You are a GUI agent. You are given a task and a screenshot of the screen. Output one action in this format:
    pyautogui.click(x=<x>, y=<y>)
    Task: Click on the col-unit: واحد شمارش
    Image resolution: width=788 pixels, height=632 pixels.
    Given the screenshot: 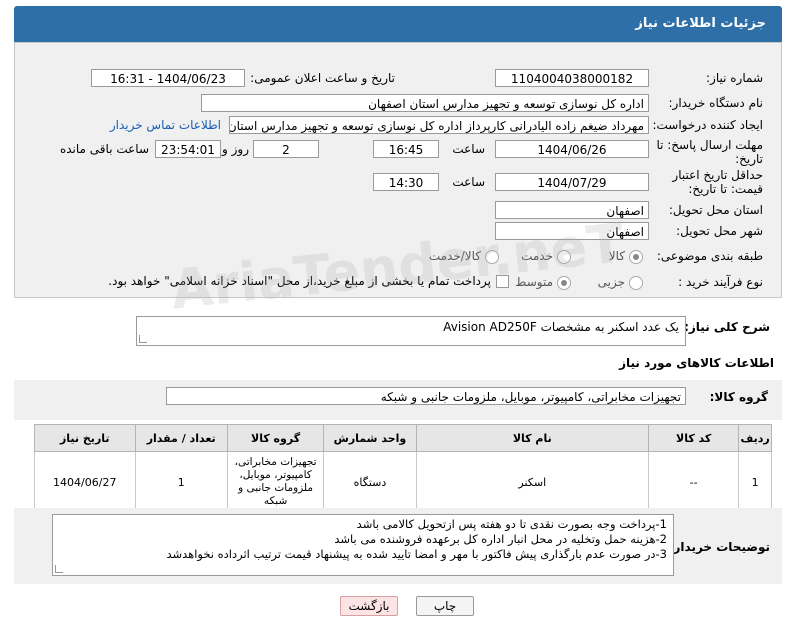 What is the action you would take?
    pyautogui.click(x=370, y=438)
    